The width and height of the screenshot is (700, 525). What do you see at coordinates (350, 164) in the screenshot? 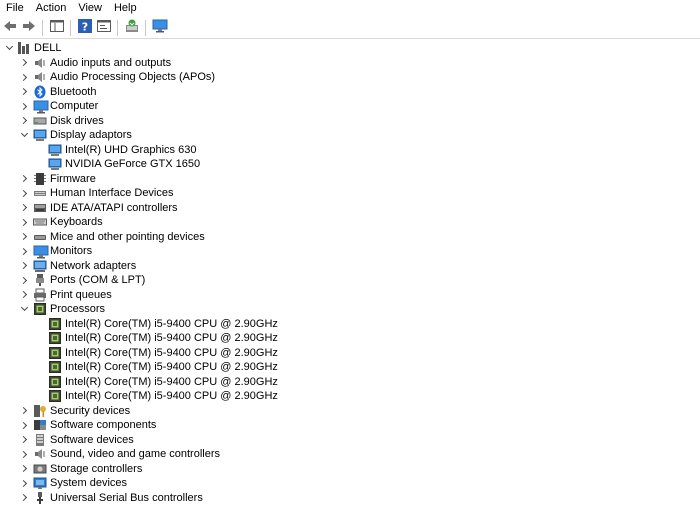
I see `tree-item: NVIDIA GeForce GTX 1650` at bounding box center [350, 164].